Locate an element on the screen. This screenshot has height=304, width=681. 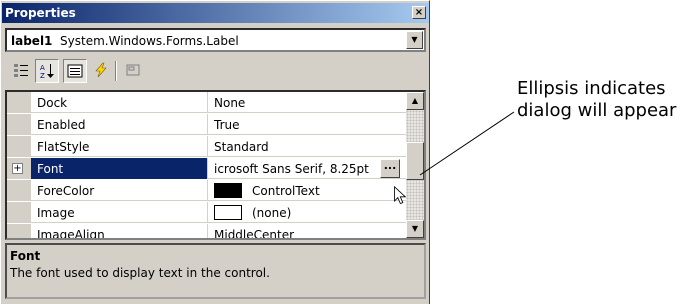
scroll-up-button: ▲ is located at coordinates (415, 101).